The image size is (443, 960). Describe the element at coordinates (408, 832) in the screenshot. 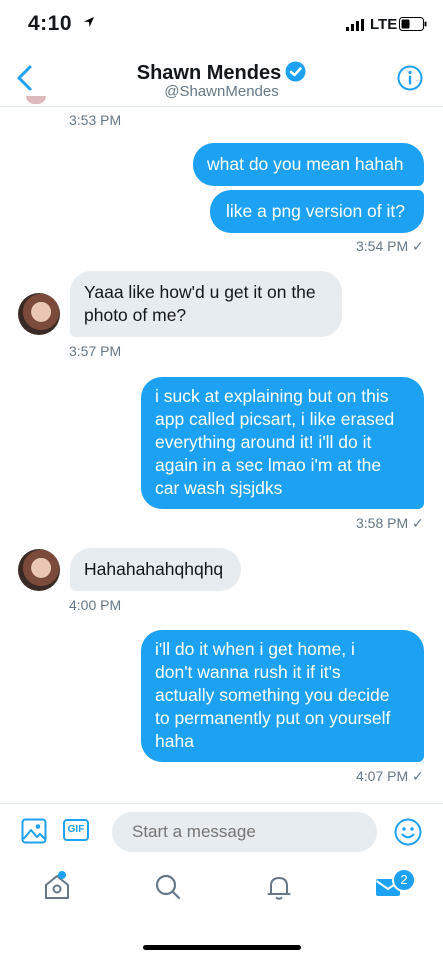

I see `smiley-icon` at that location.